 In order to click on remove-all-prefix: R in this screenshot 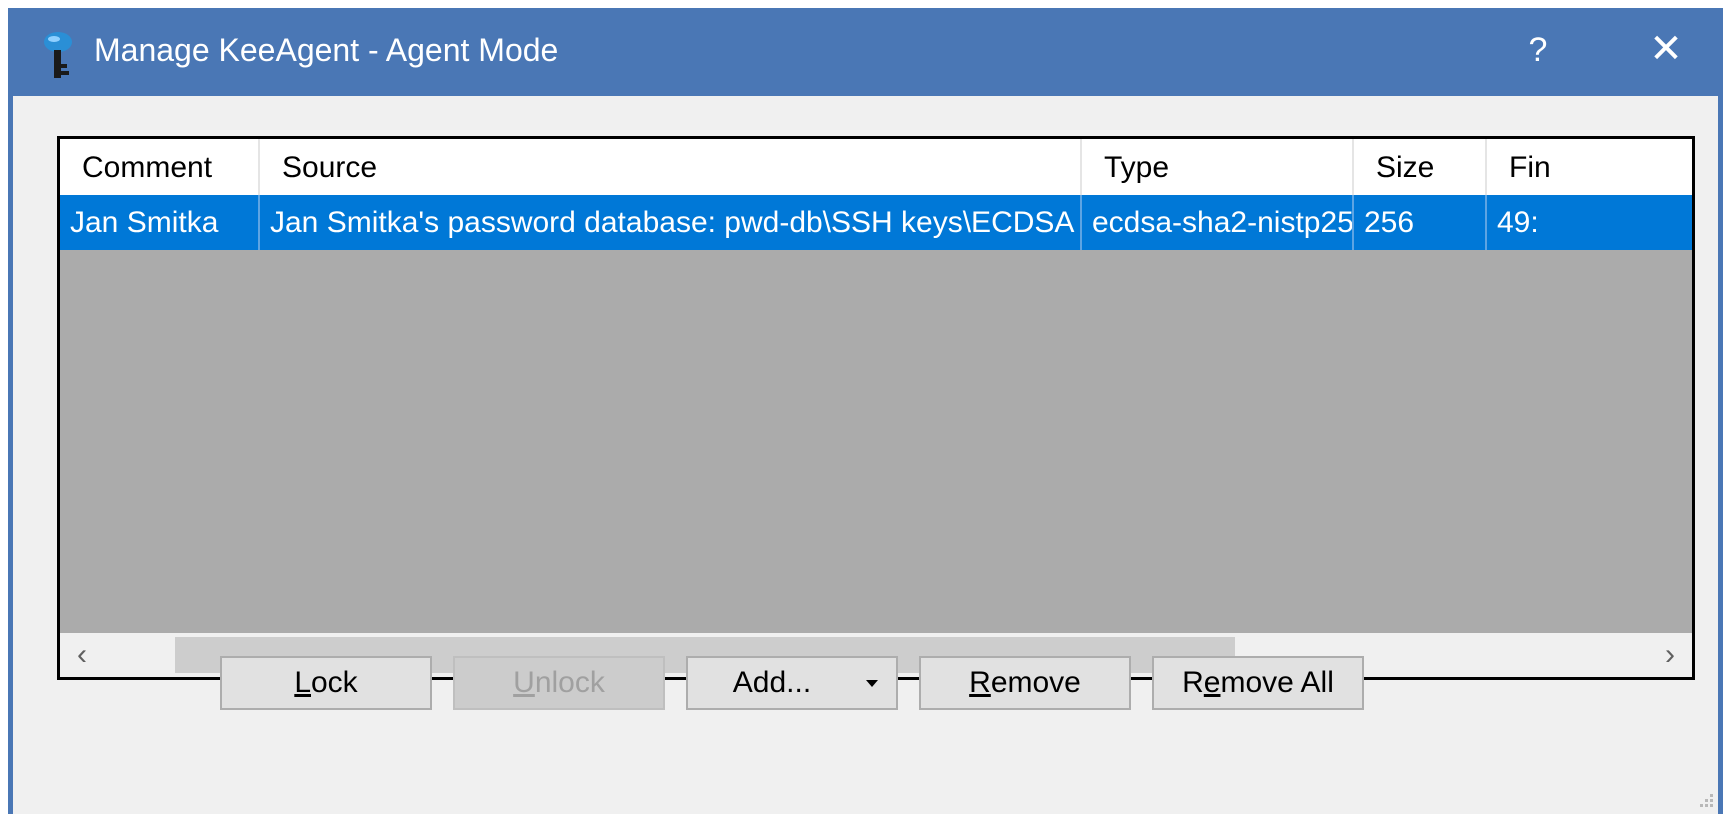, I will do `click(1193, 682)`.